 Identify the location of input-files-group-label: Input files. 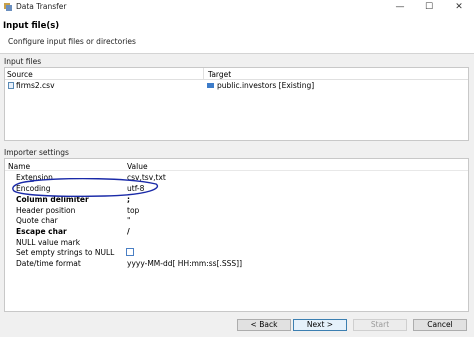
(23, 61).